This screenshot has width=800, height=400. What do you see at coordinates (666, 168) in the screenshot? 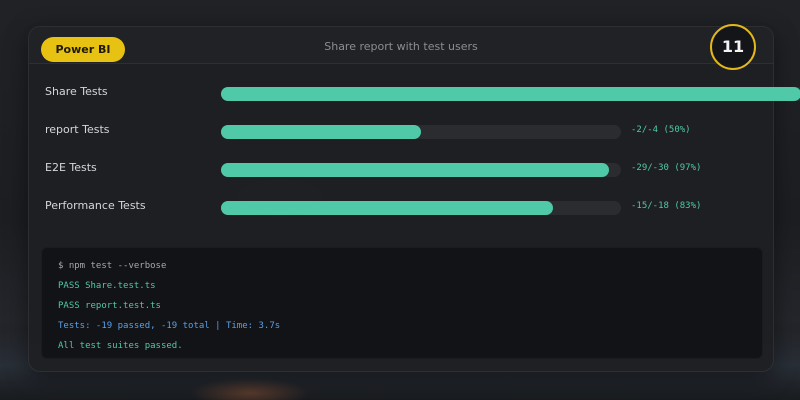
I see `suite-count: -29/-30 (97%)` at bounding box center [666, 168].